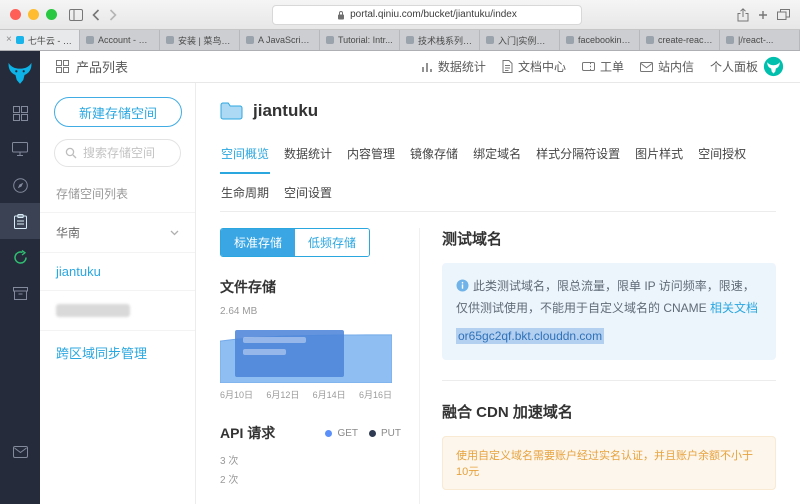 The width and height of the screenshot is (800, 504). Describe the element at coordinates (659, 154) in the screenshot. I see `tab-image-style: 图片样式` at that location.